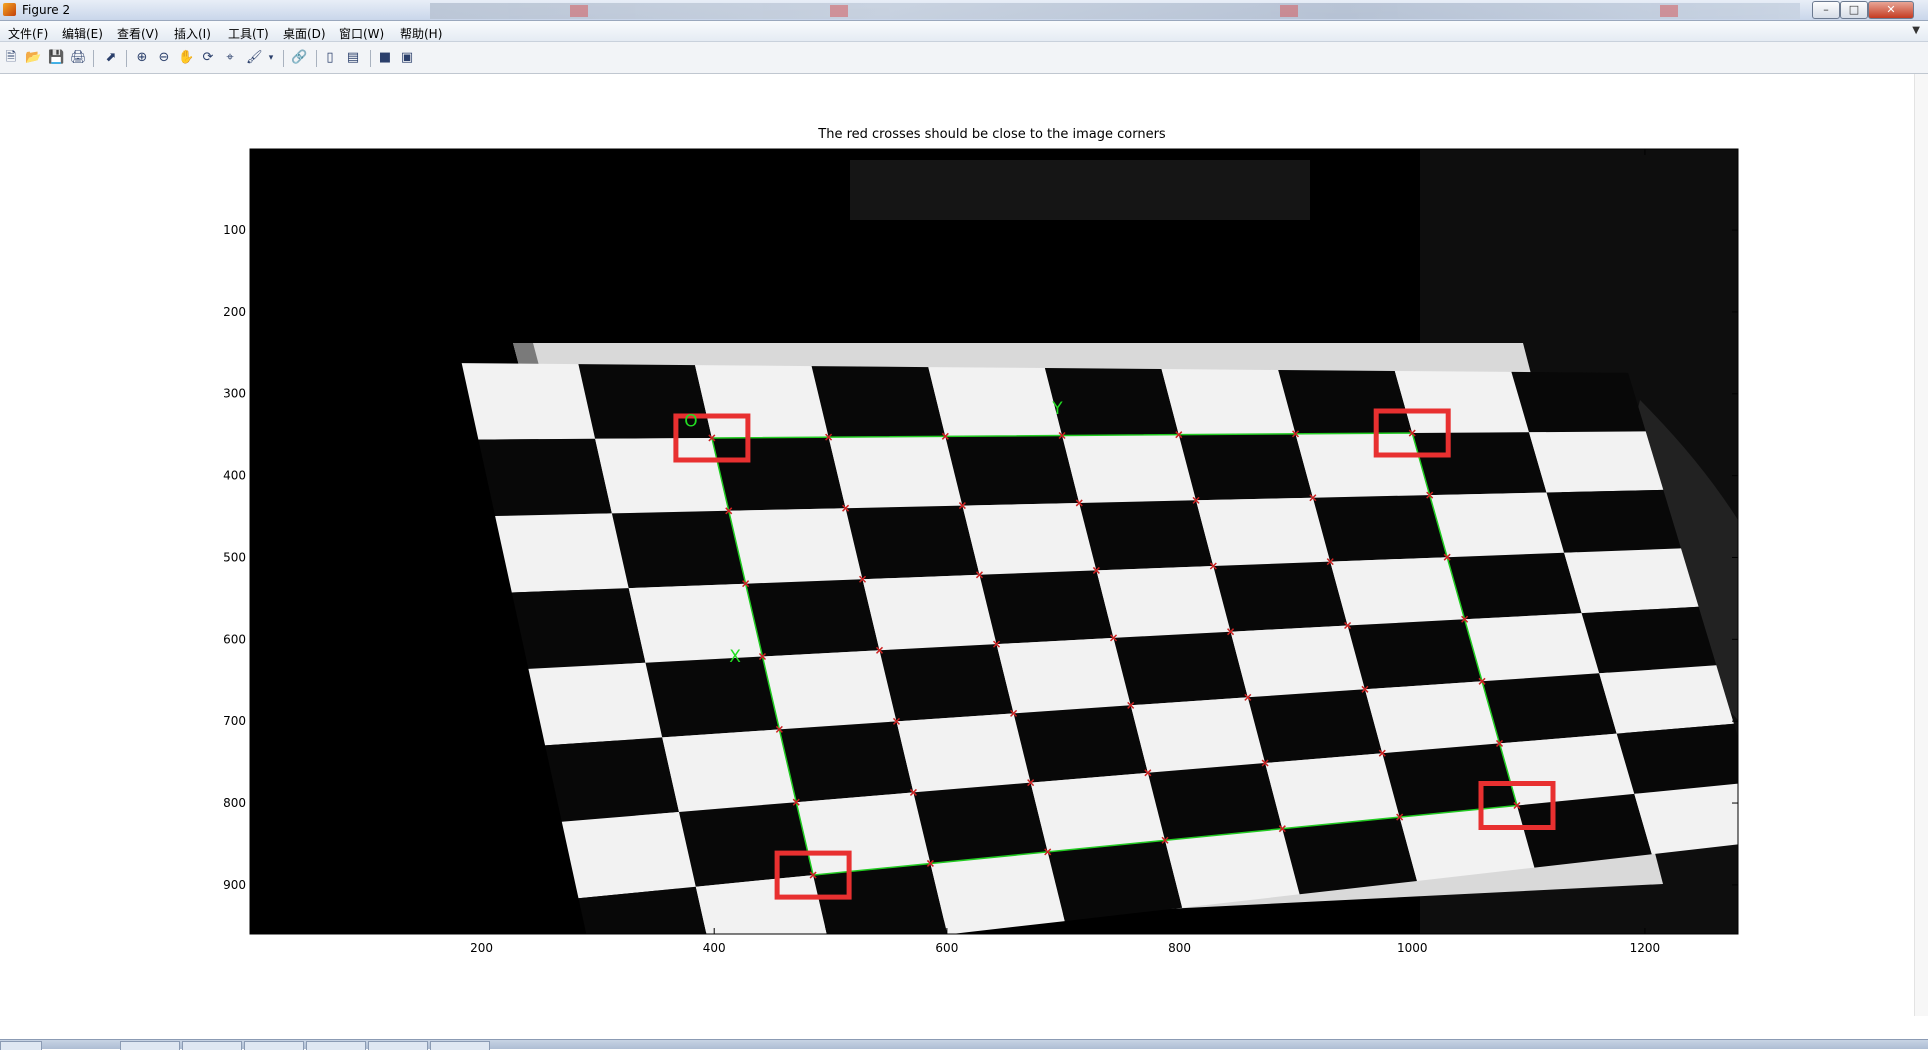 The width and height of the screenshot is (1928, 1050). I want to click on menu-edit: 编辑(E), so click(82, 33).